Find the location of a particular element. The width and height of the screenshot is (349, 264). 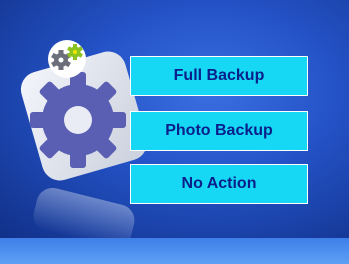

no-action-label: No Action is located at coordinates (219, 183).